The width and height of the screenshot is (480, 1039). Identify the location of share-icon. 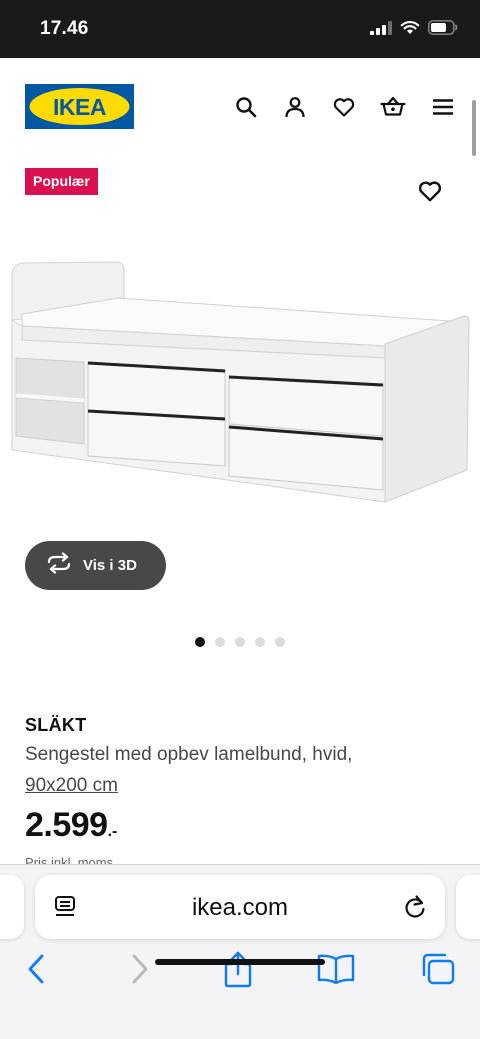
(238, 969).